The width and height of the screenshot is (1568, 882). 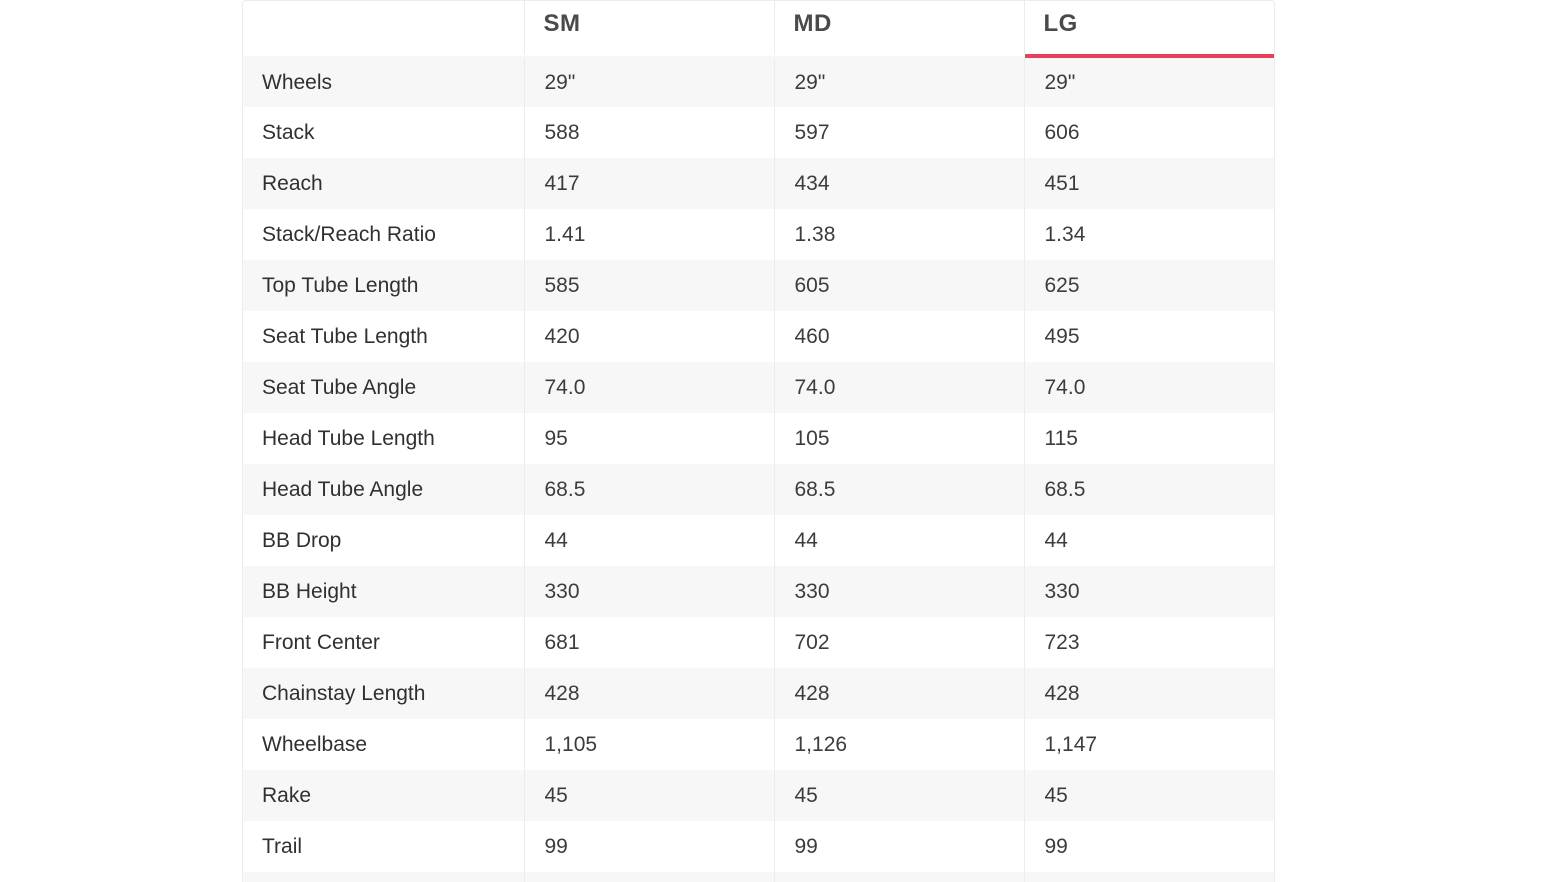 What do you see at coordinates (383, 438) in the screenshot?
I see `row-label: Head Tube Length` at bounding box center [383, 438].